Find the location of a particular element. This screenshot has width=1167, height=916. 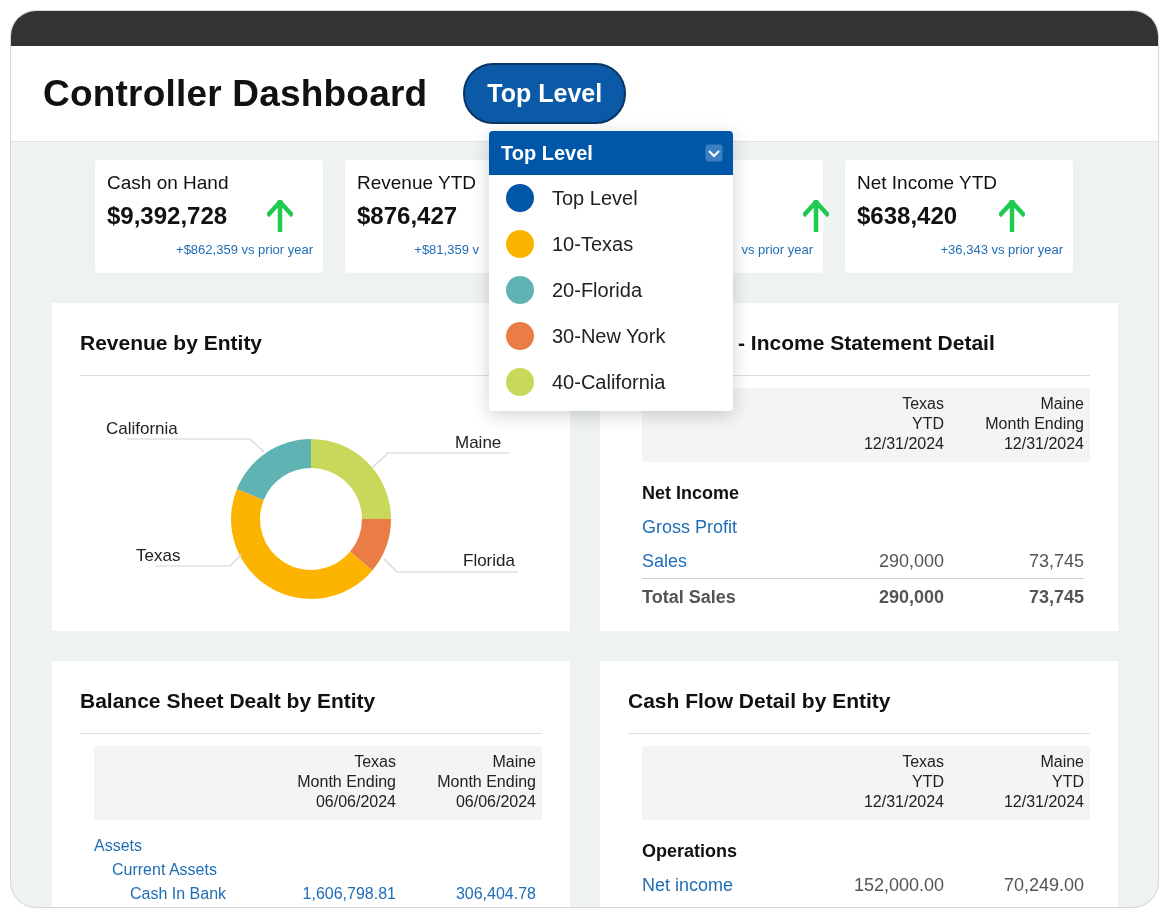

row-label: Gross Profit is located at coordinates (690, 526).